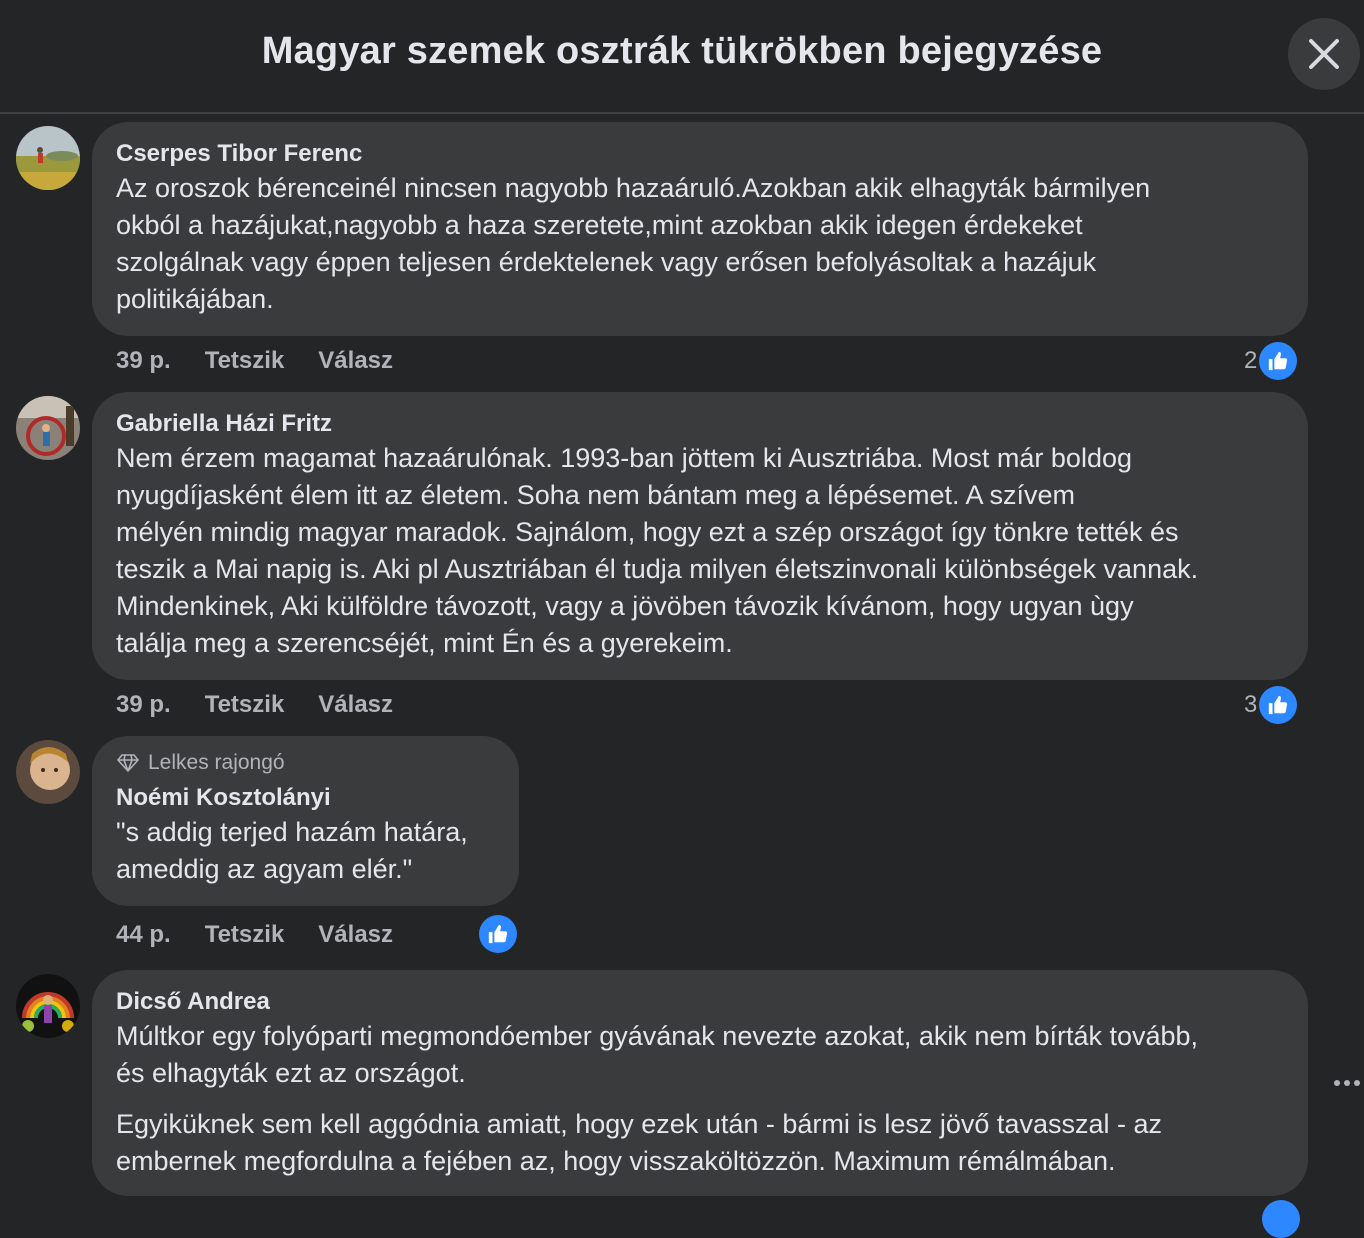 The height and width of the screenshot is (1238, 1364). I want to click on fan-badge: Lelkes rajongó, so click(305, 763).